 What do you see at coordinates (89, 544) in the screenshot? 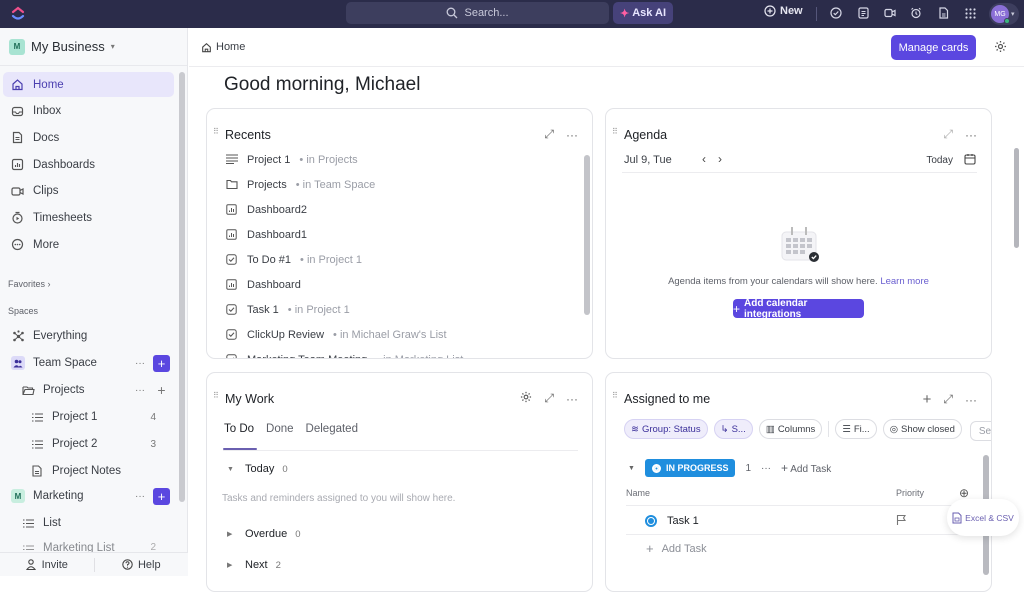
I see `sidebar-item-marketing-list: Marketing List 2` at bounding box center [89, 544].